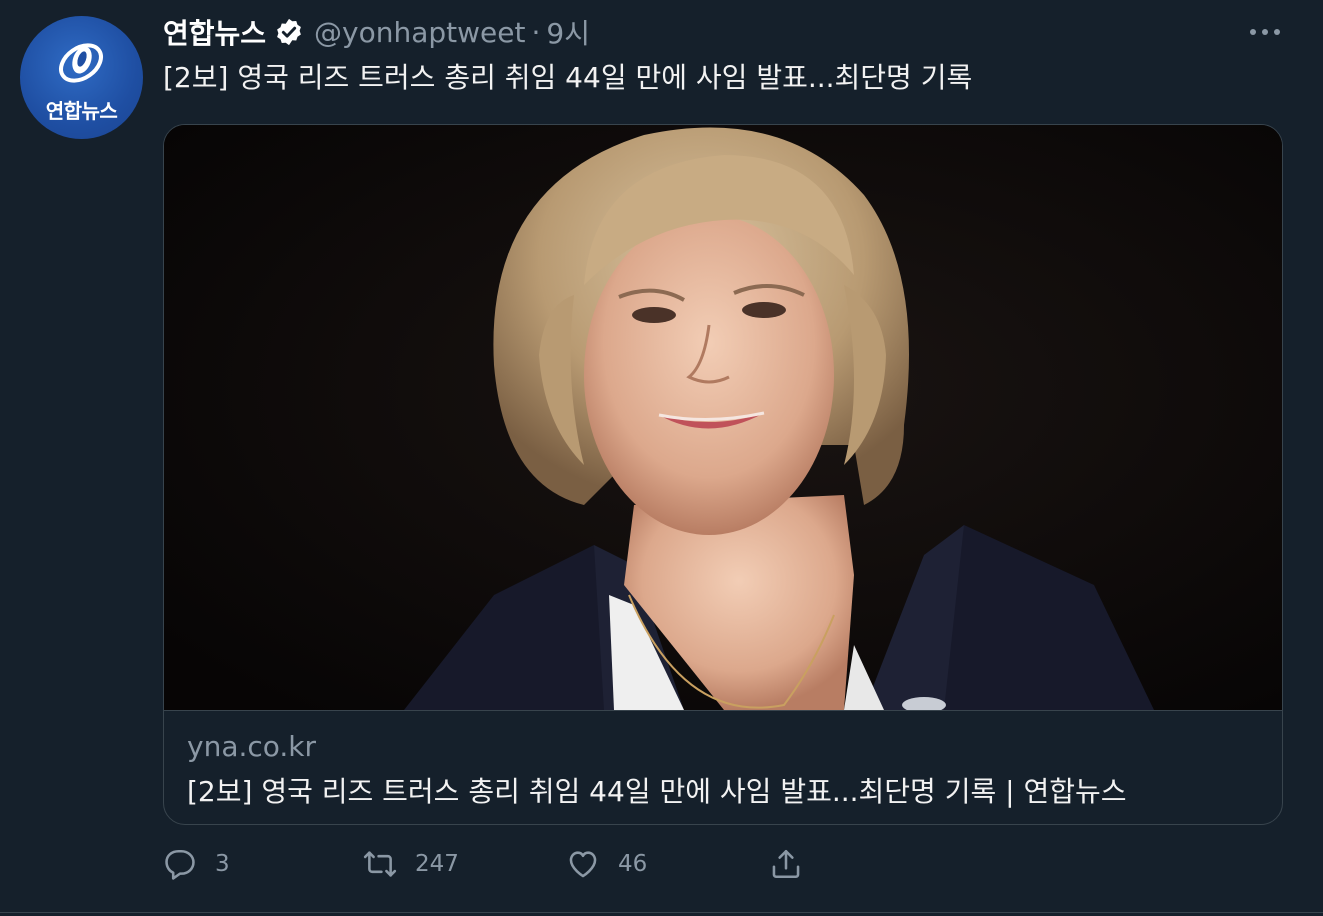  What do you see at coordinates (633, 864) in the screenshot?
I see `like-count: 46` at bounding box center [633, 864].